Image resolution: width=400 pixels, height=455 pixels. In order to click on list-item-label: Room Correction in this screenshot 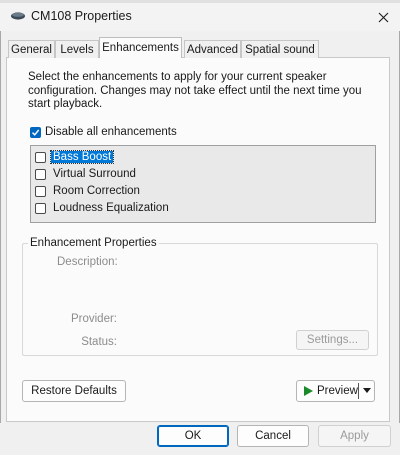, I will do `click(96, 191)`.